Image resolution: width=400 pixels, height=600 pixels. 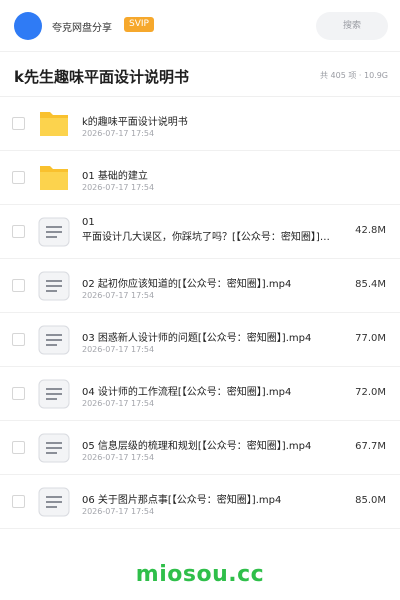 What do you see at coordinates (370, 230) in the screenshot?
I see `file-size: 42.8M` at bounding box center [370, 230].